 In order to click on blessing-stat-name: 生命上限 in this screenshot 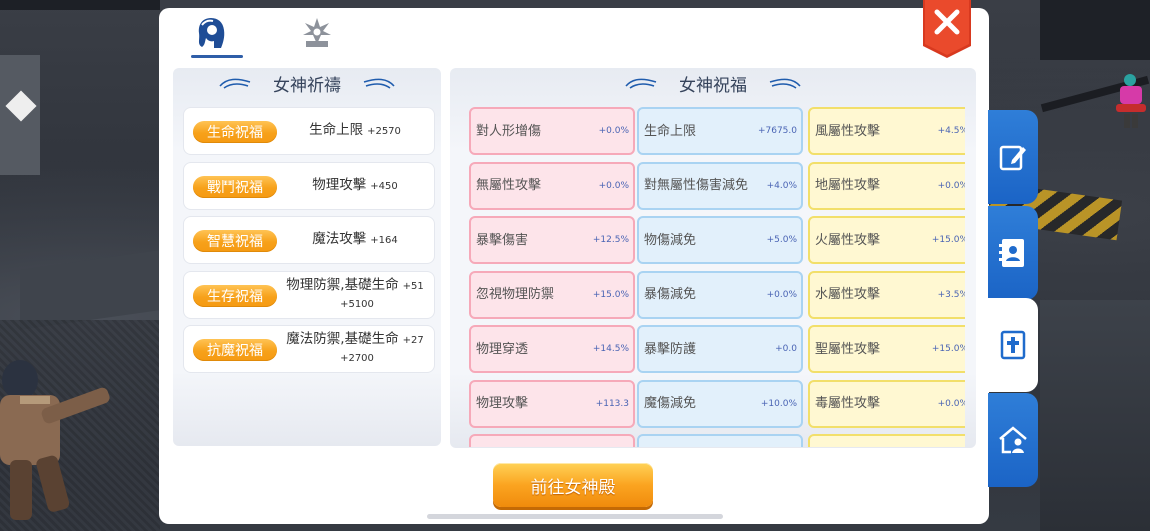, I will do `click(670, 131)`.